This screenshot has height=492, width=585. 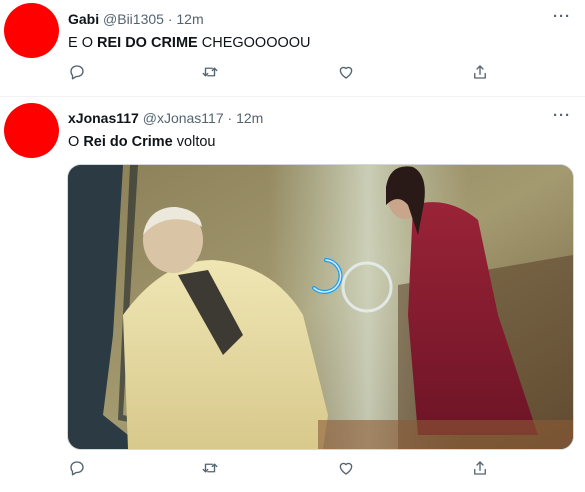 I want to click on tweet-text: E O REI DO CRIME CHEGOOOOOU, so click(x=189, y=43).